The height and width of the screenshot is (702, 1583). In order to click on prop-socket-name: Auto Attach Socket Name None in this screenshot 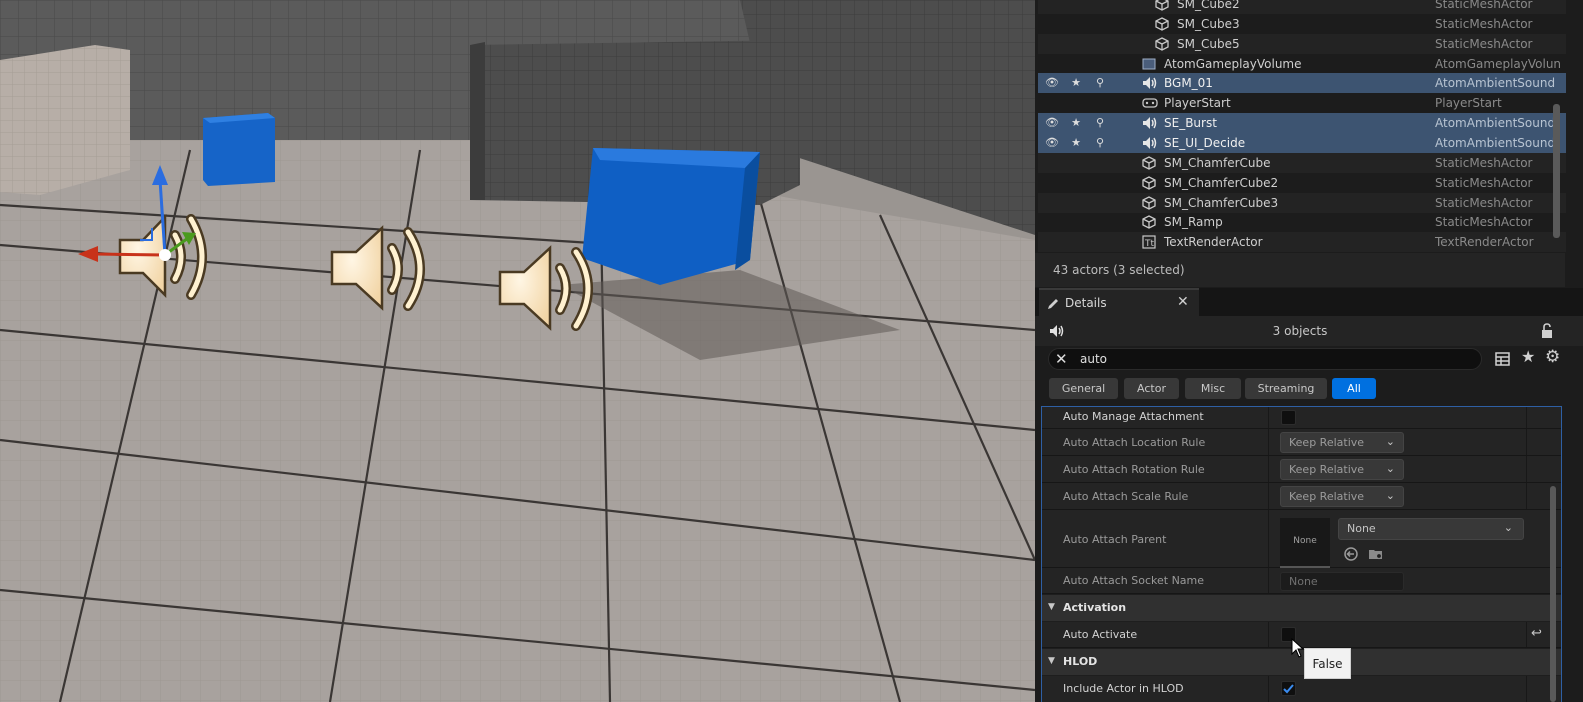, I will do `click(1301, 581)`.